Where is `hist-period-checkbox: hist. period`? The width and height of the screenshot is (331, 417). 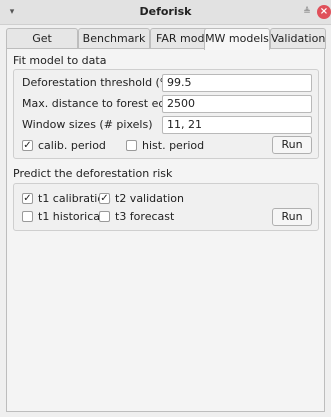 hist-period-checkbox: hist. period is located at coordinates (171, 146).